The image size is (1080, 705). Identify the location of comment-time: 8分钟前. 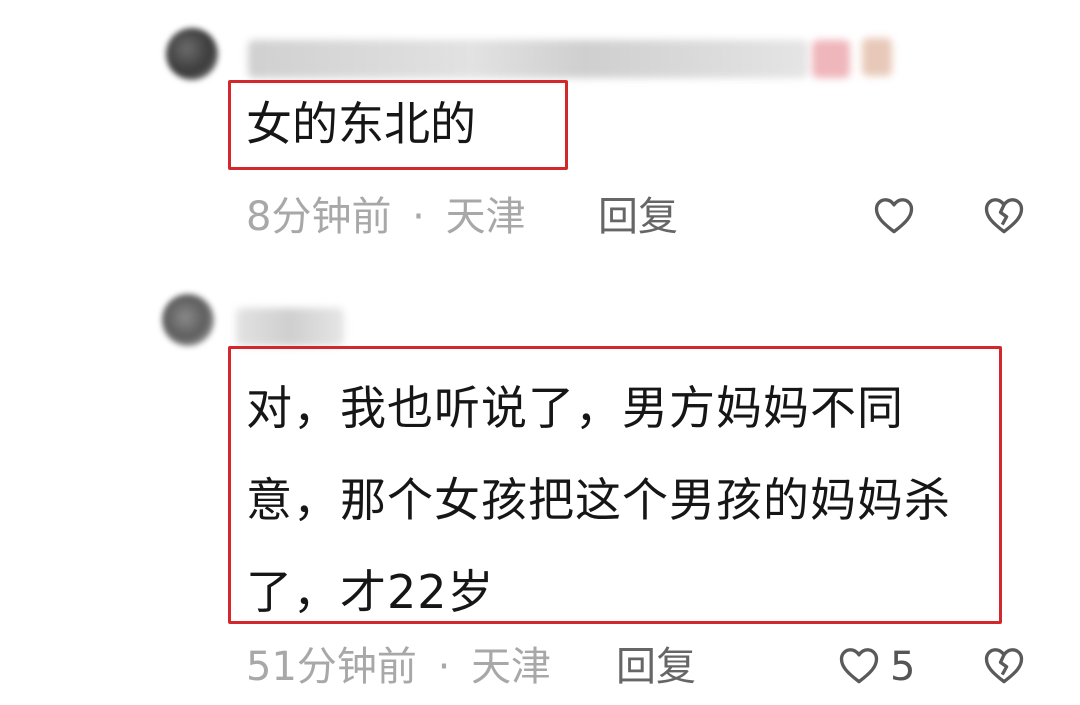
(319, 217).